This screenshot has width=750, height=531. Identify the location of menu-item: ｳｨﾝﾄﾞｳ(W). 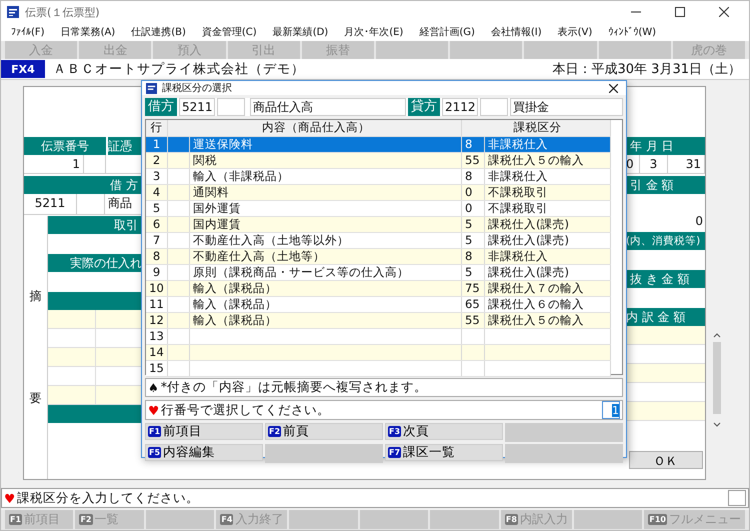
(632, 32).